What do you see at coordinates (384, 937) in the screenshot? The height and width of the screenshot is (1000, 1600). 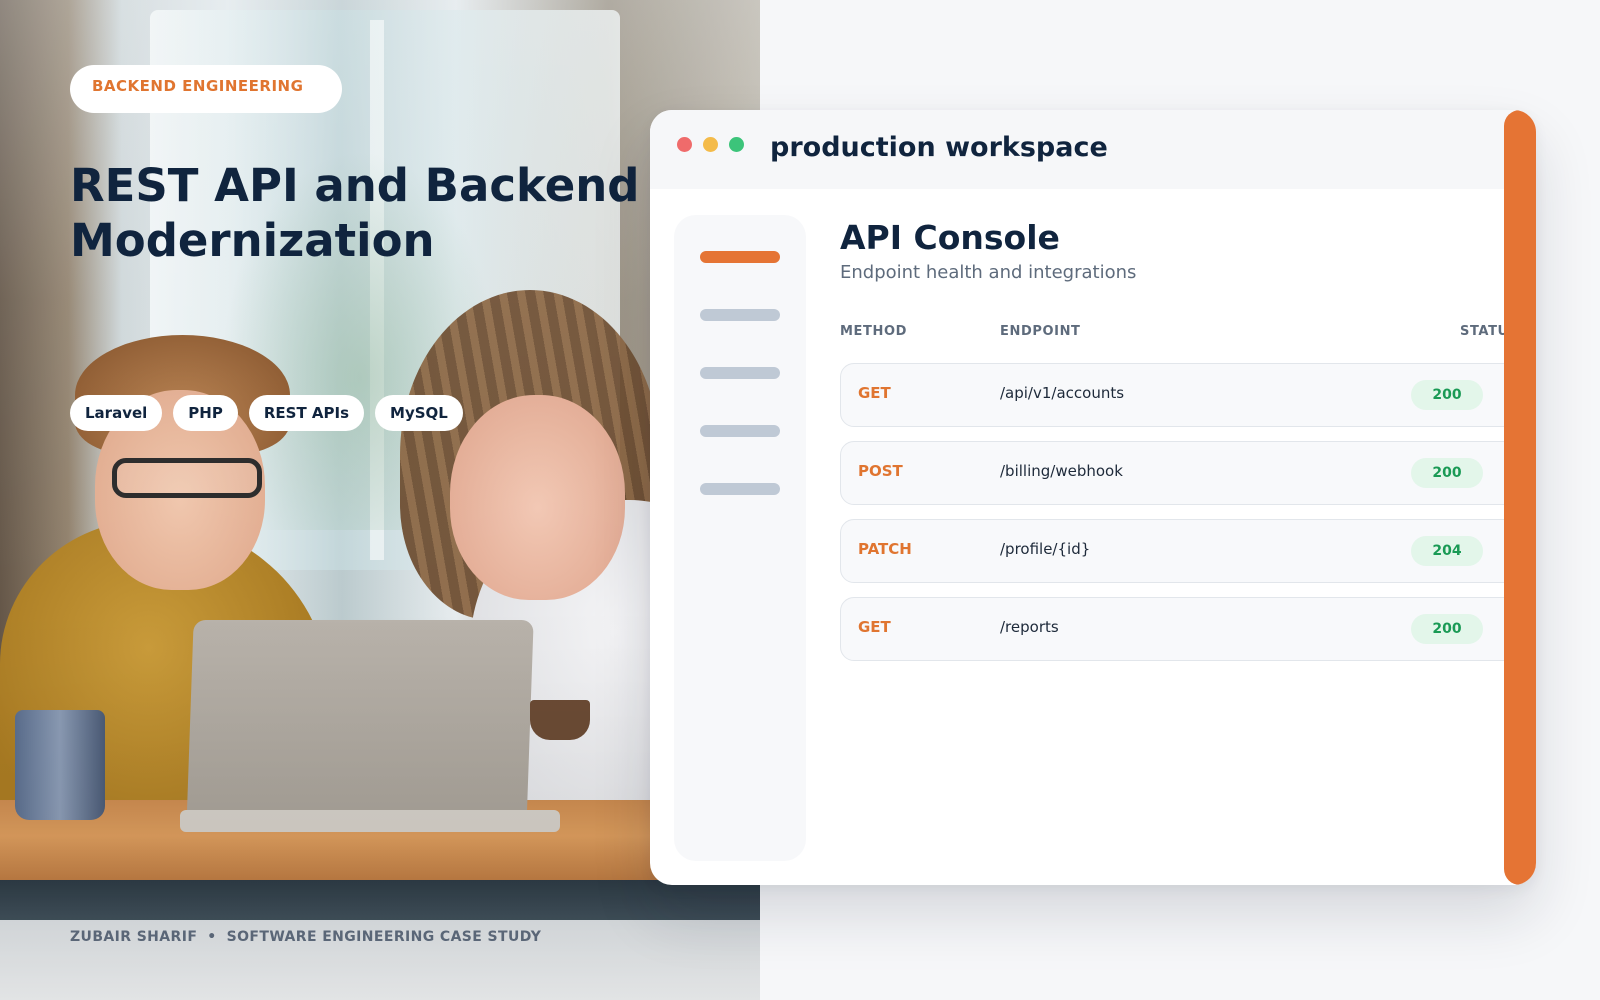 I see `footer-label: SOFTWARE ENGINEERING CASE STUDY` at bounding box center [384, 937].